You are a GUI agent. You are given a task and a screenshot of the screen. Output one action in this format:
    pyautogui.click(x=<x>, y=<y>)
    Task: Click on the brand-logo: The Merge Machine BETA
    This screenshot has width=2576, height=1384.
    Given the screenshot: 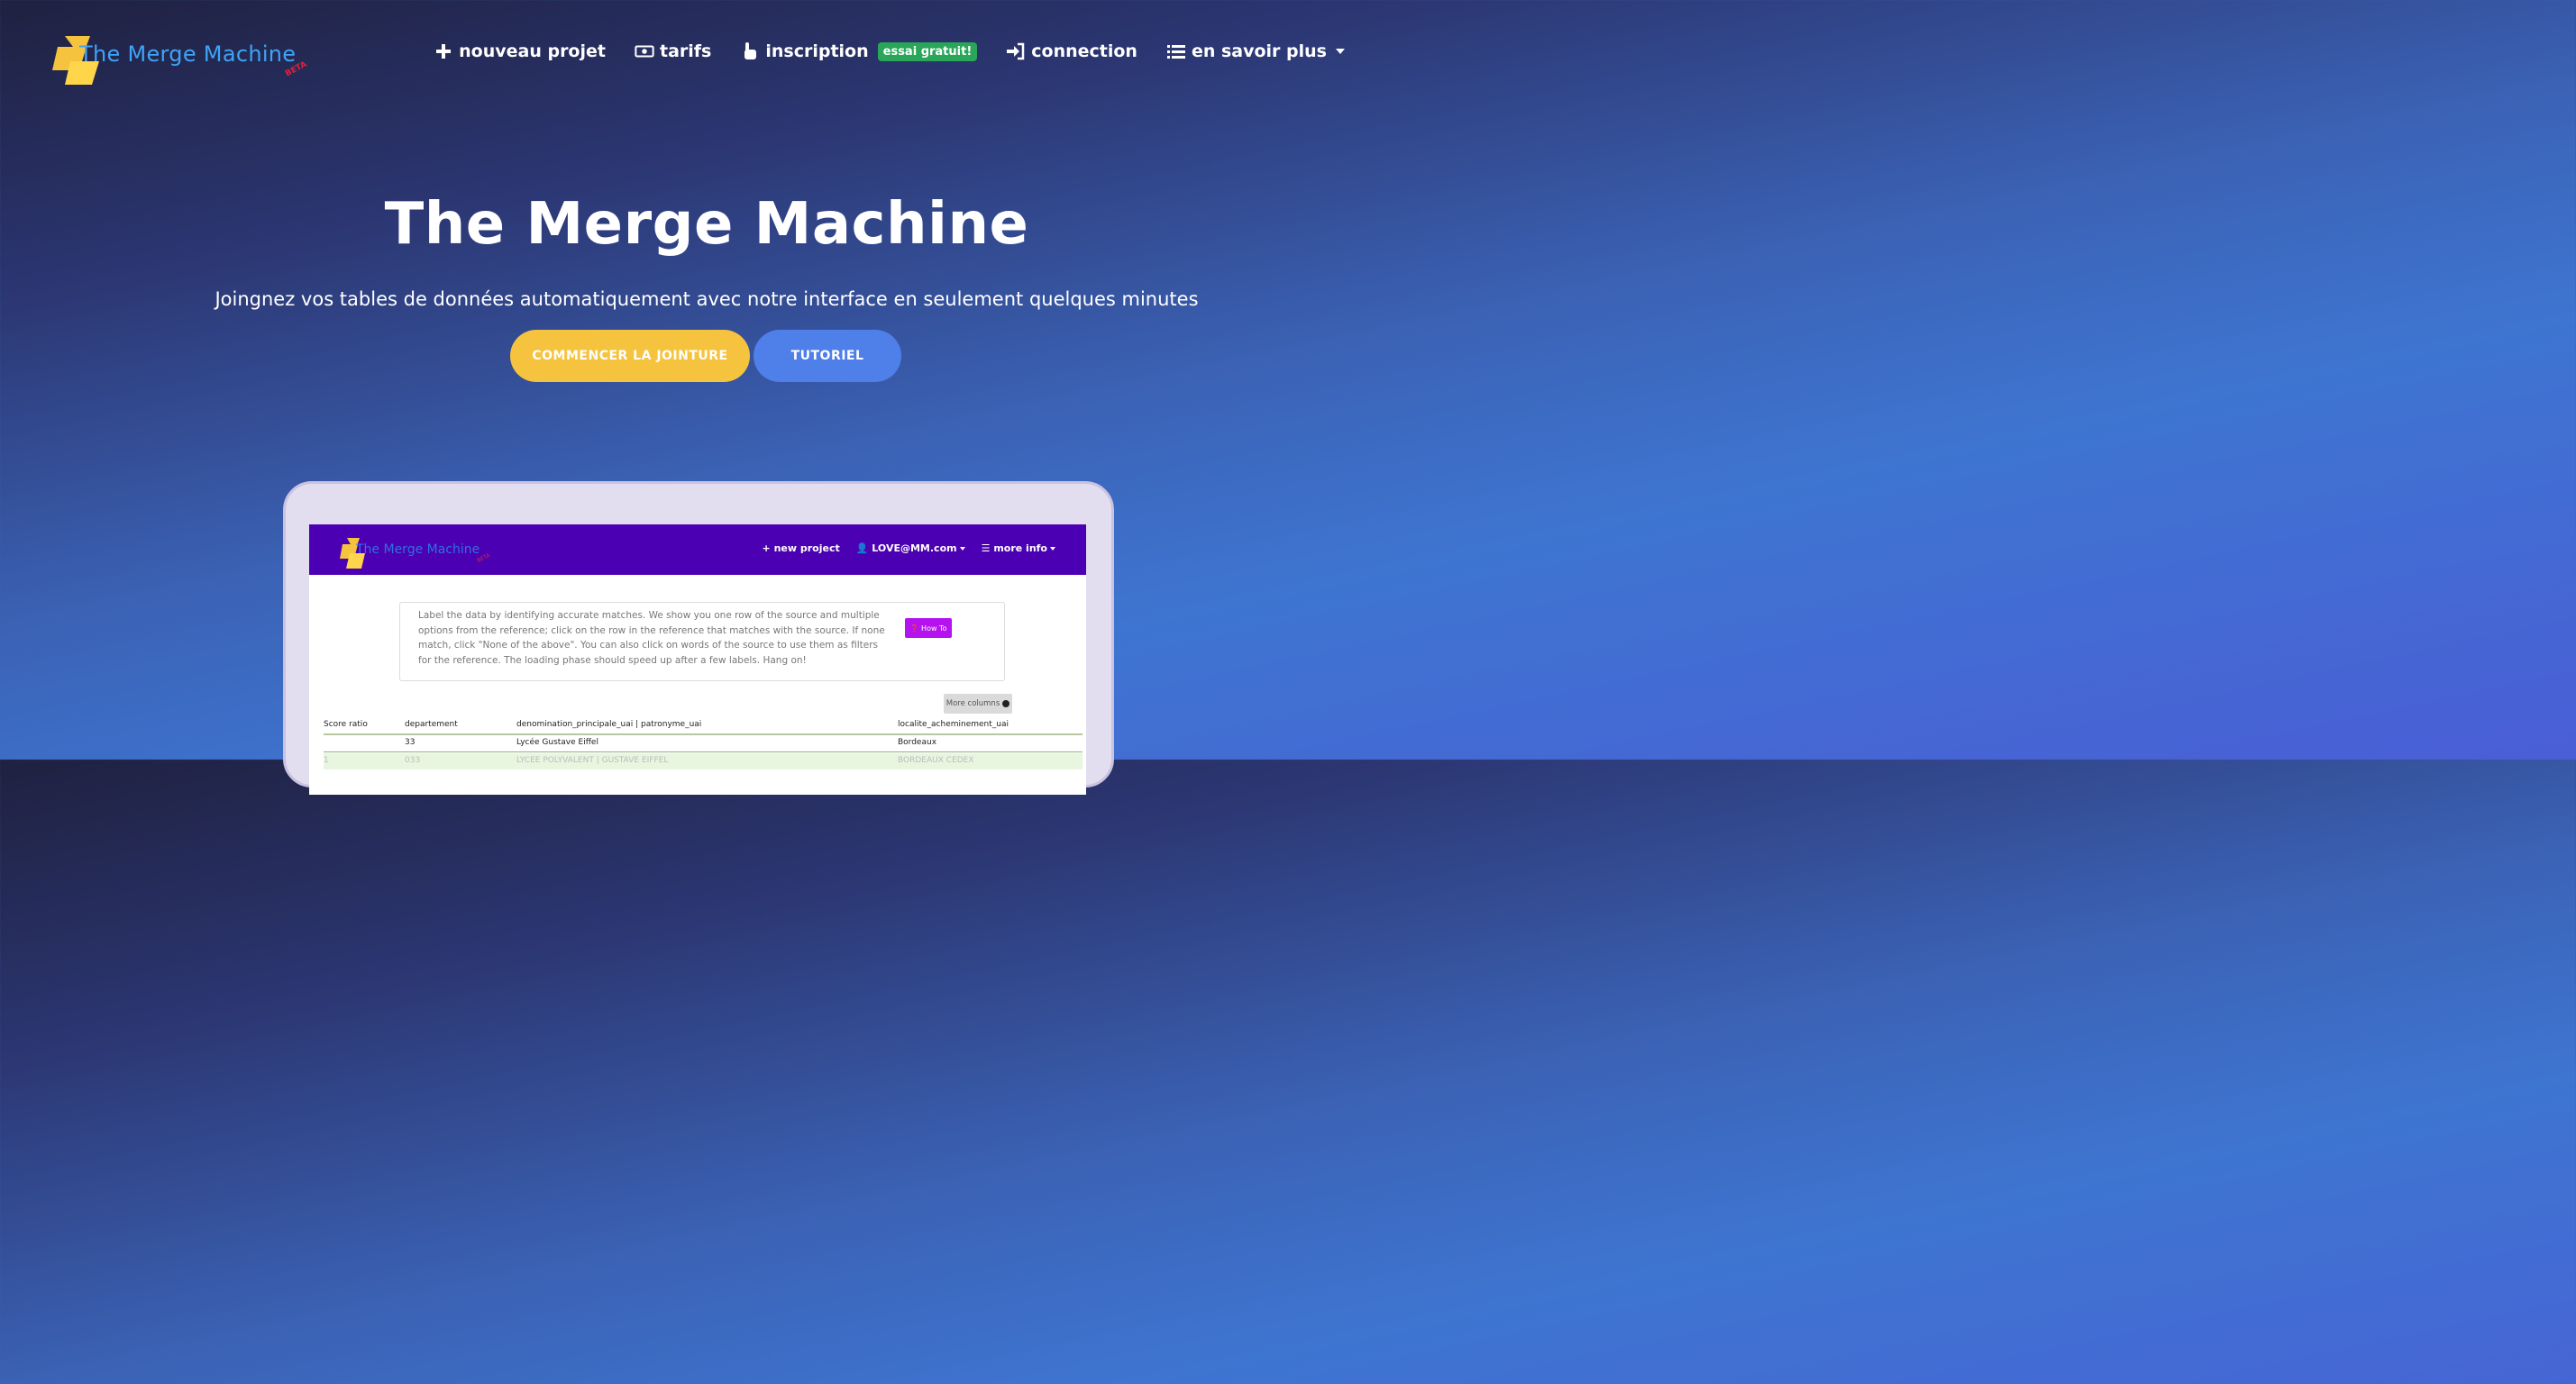 What is the action you would take?
    pyautogui.click(x=183, y=61)
    